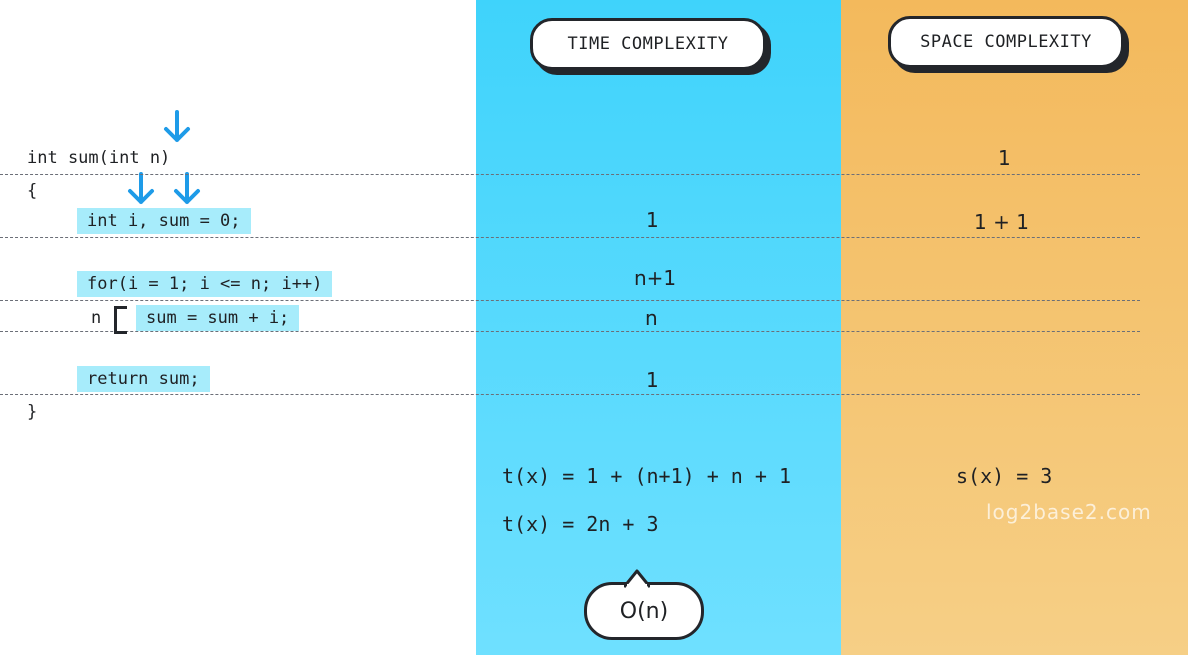 The height and width of the screenshot is (655, 1188). Describe the element at coordinates (1004, 476) in the screenshot. I see `space-formula: s(x) = 3` at that location.